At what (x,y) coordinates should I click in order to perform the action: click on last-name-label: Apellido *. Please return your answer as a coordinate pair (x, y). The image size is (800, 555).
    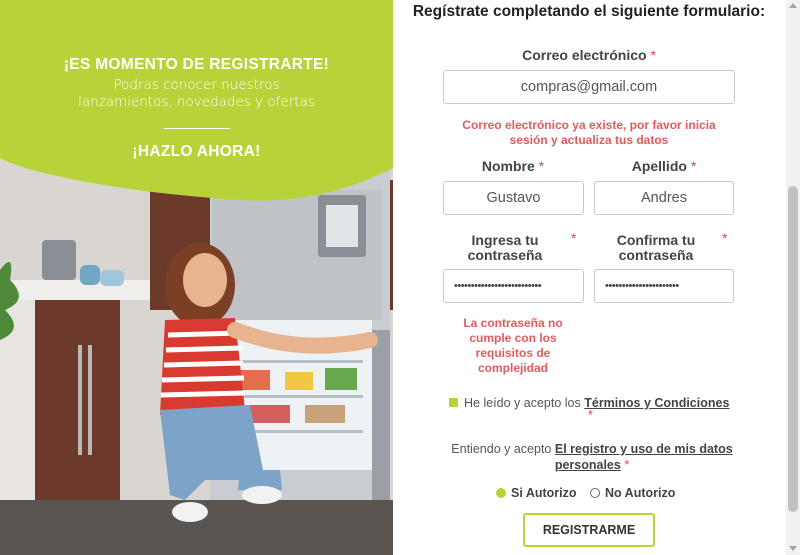
    Looking at the image, I should click on (664, 166).